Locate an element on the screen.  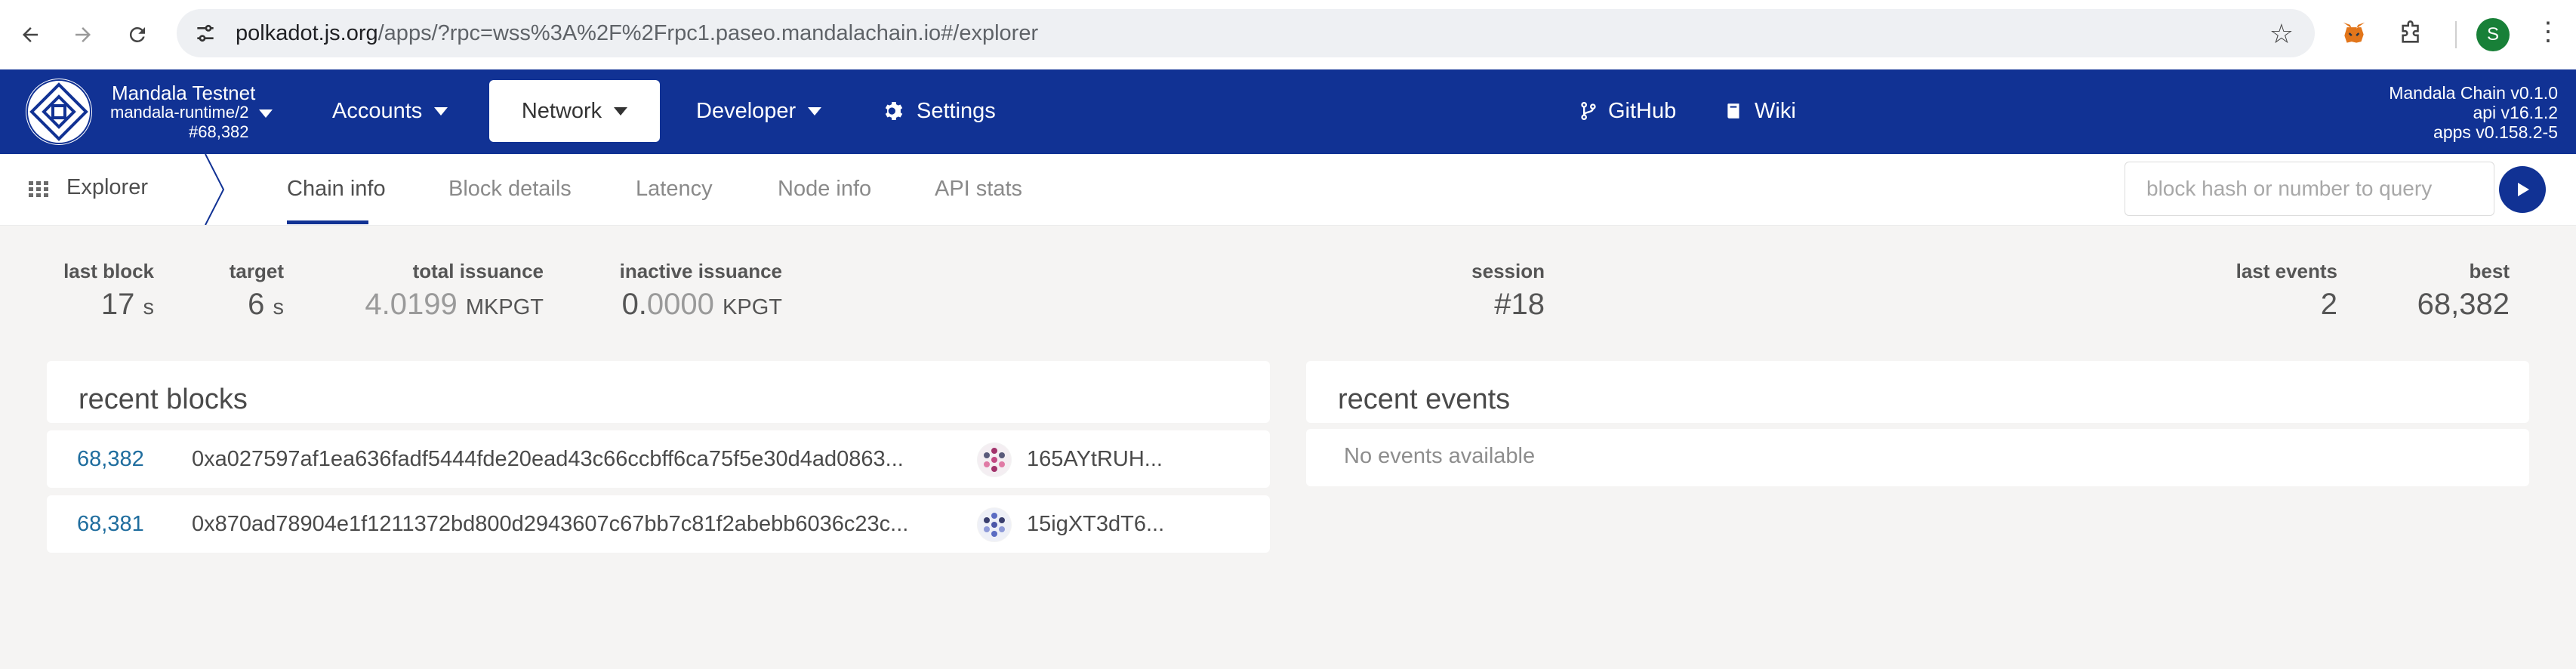
book-icon is located at coordinates (1733, 111).